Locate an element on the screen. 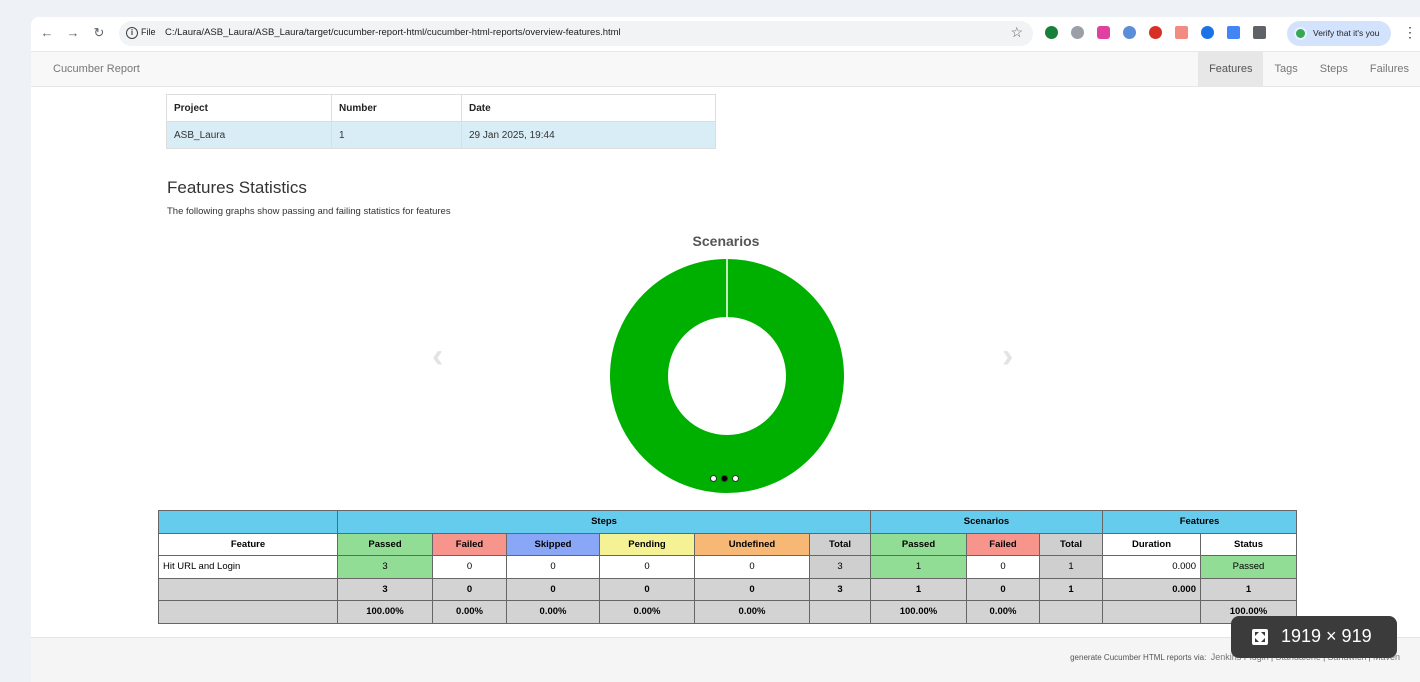  header-date: Date is located at coordinates (588, 108).